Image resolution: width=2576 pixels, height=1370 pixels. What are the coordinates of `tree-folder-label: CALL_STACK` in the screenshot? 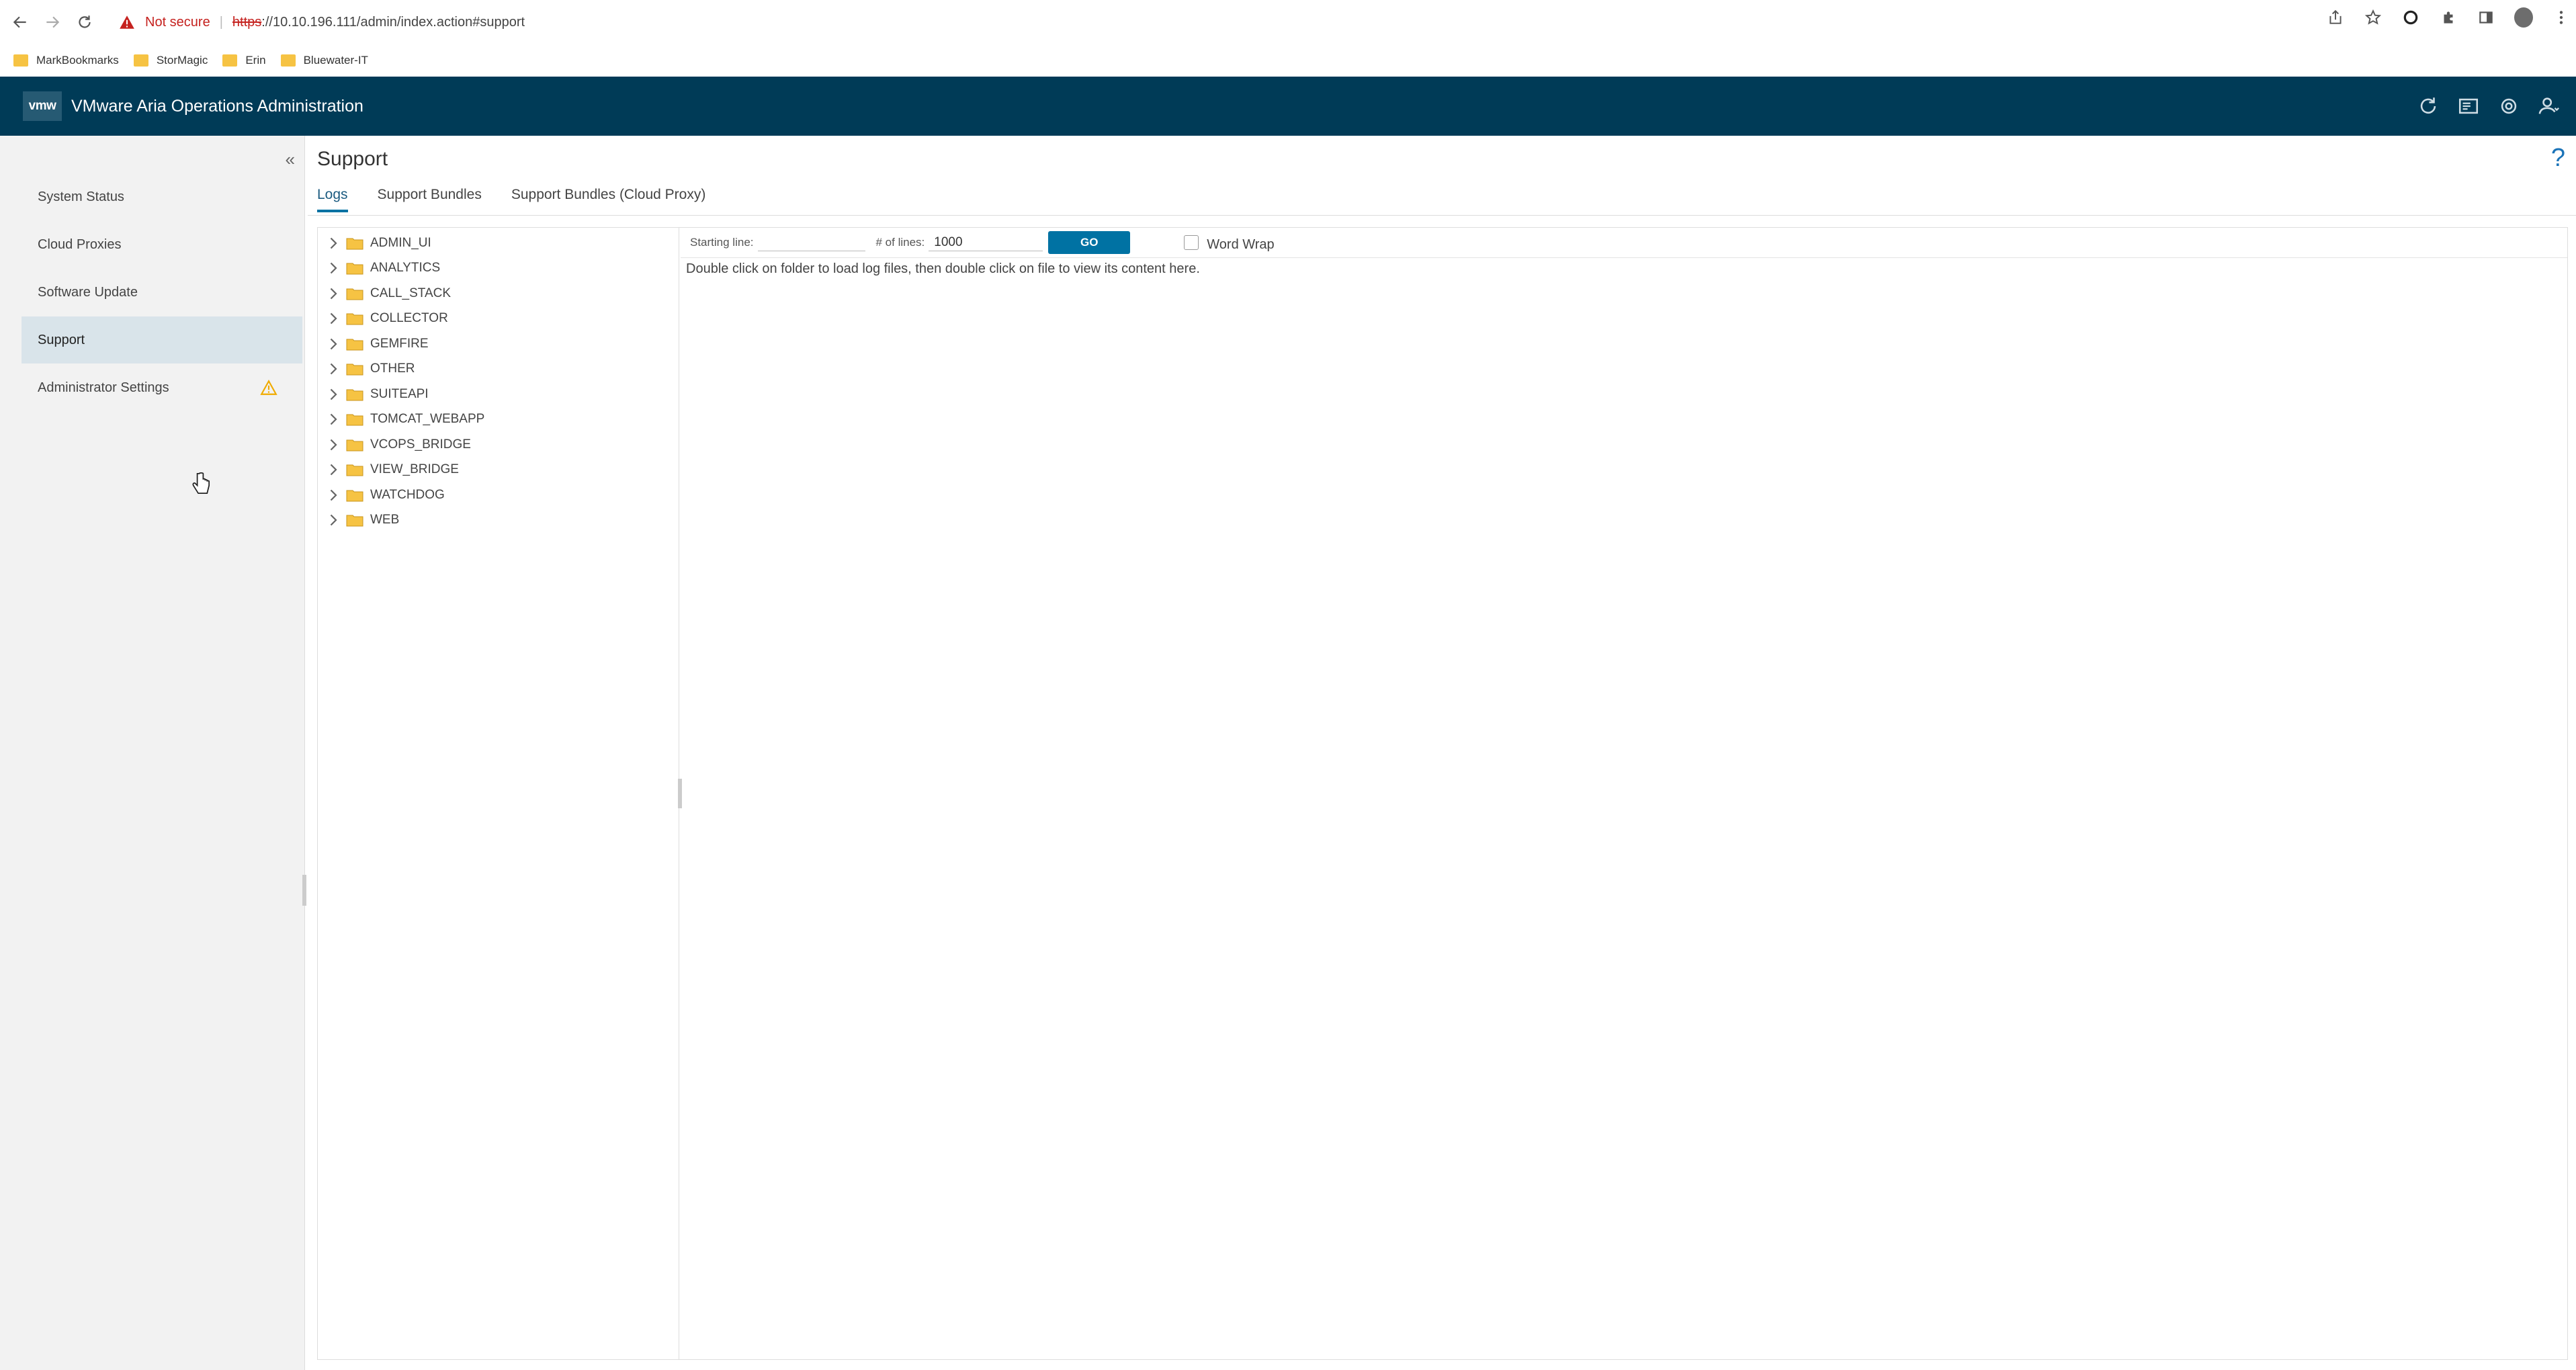 It's located at (411, 293).